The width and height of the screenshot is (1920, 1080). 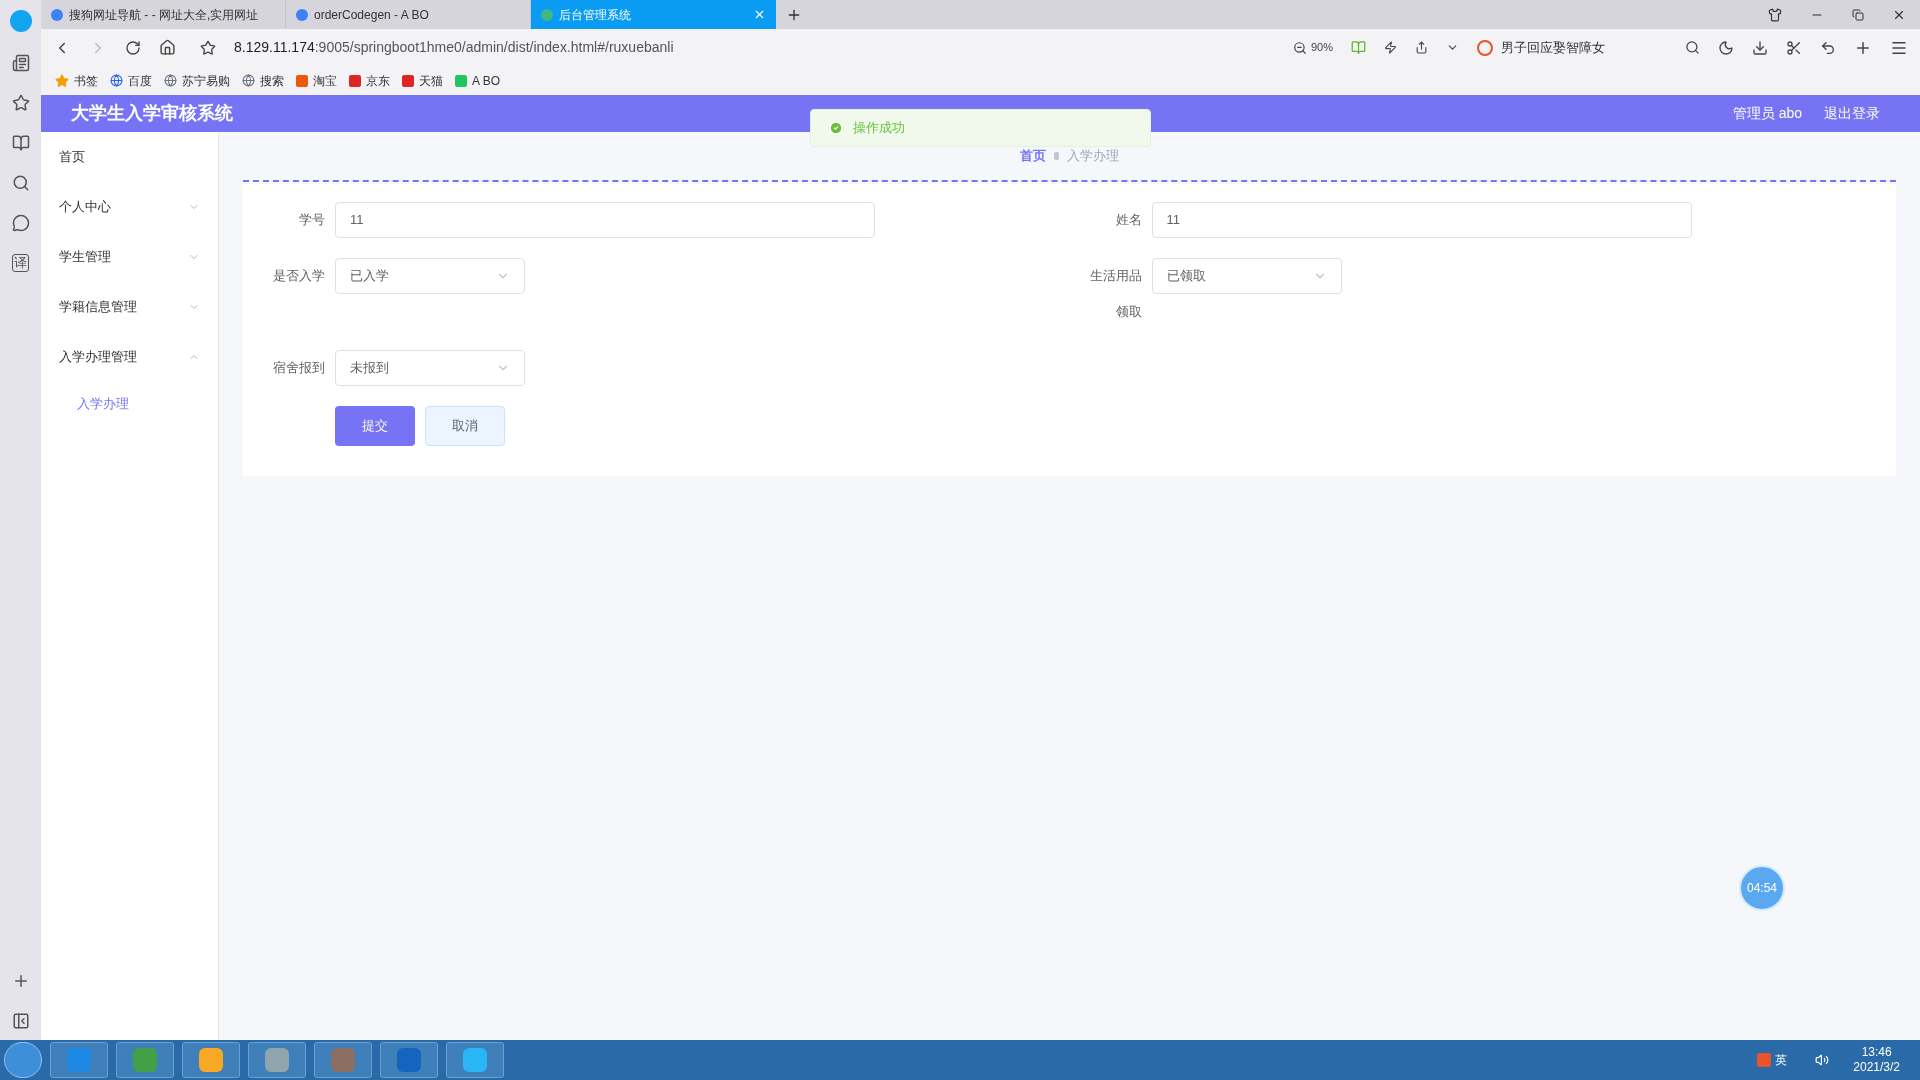 What do you see at coordinates (430, 276) in the screenshot?
I see `select-field: 已入学` at bounding box center [430, 276].